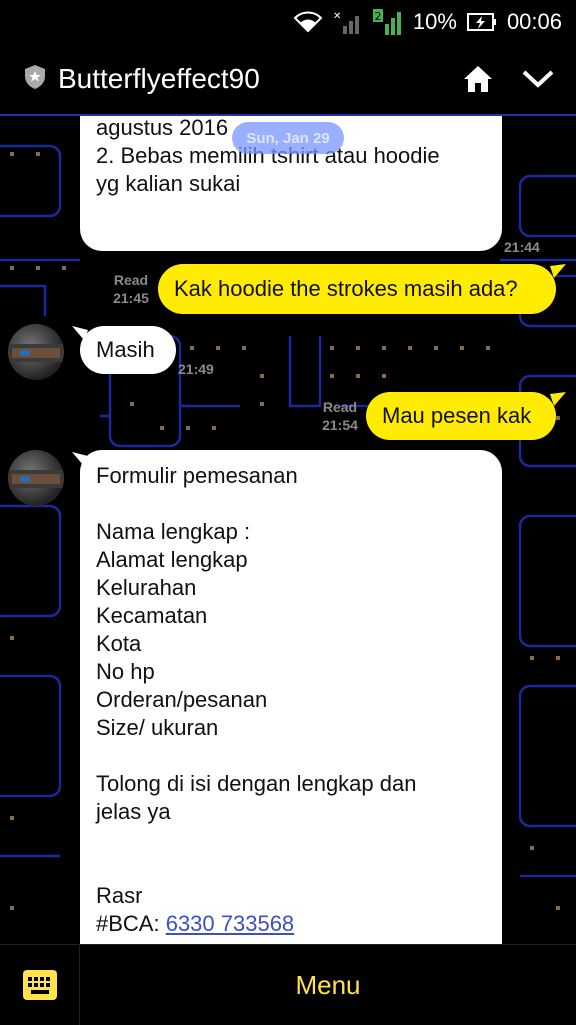 The height and width of the screenshot is (1025, 576). I want to click on message-line: Kecamatan, so click(152, 615).